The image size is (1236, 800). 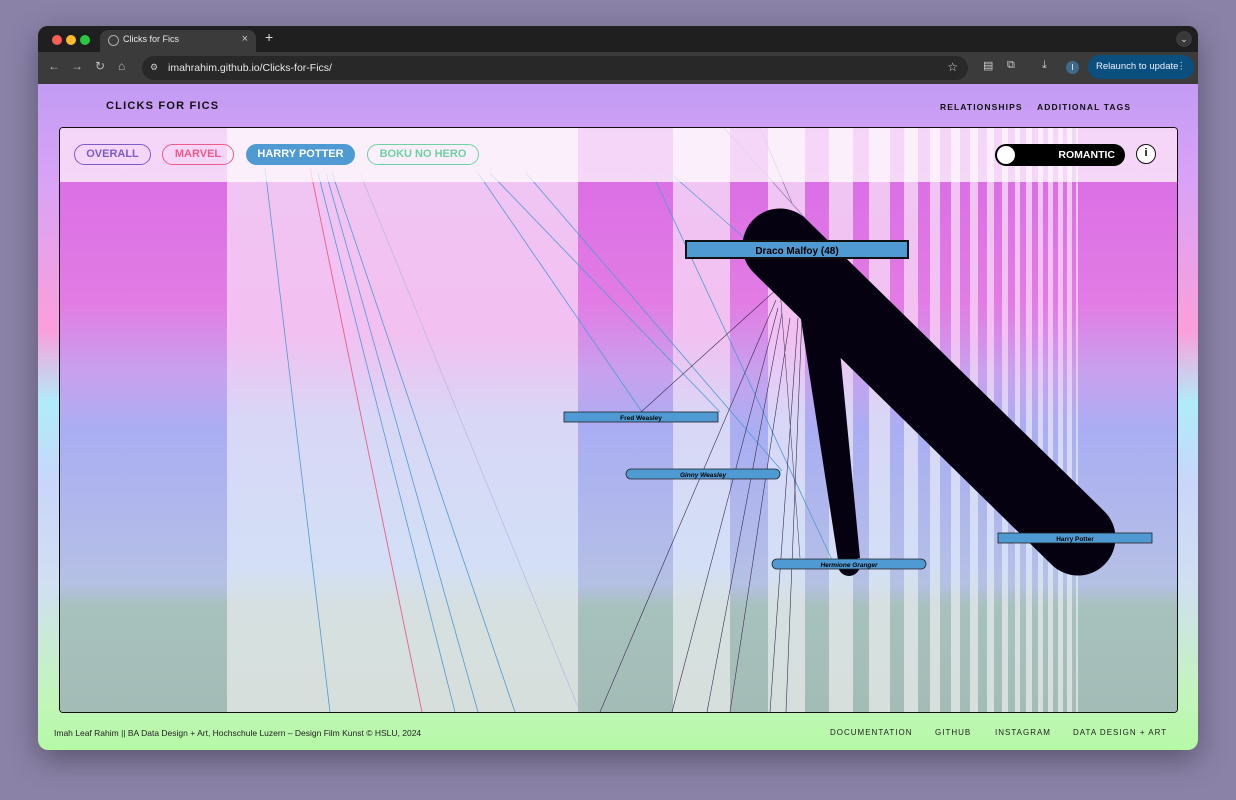 I want to click on tab-overall: OVERALL, so click(x=112, y=154).